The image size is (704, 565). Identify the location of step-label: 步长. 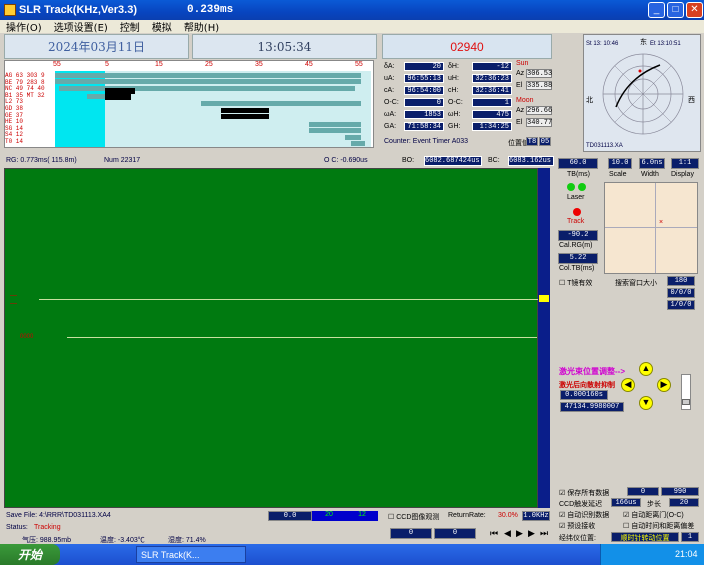
(654, 504).